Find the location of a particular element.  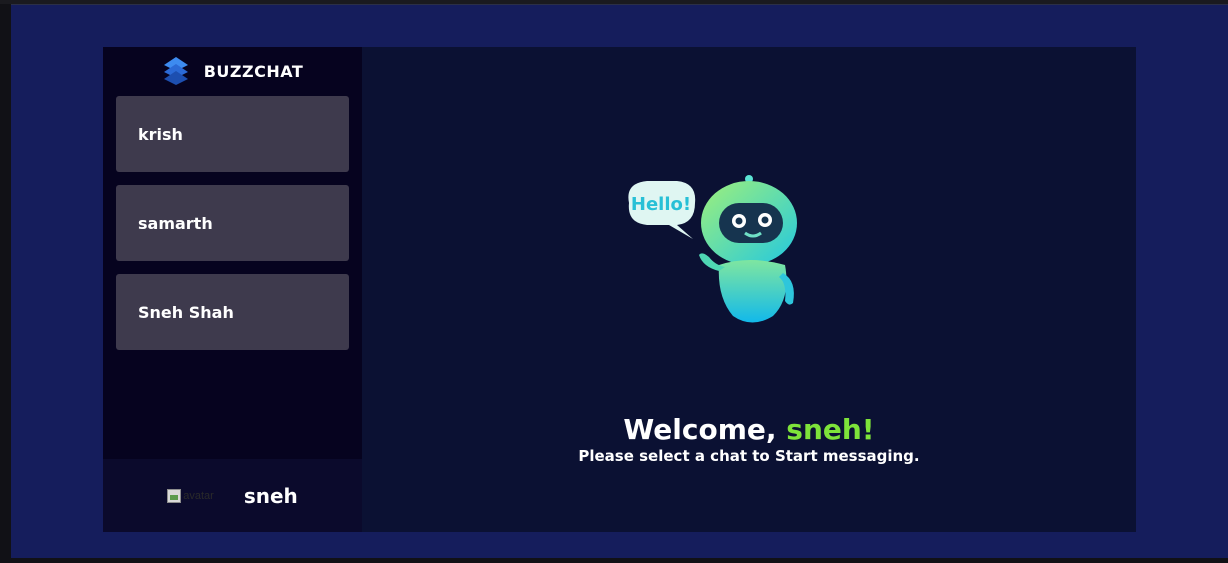

avatar-alt-text: avatar is located at coordinates (198, 495).